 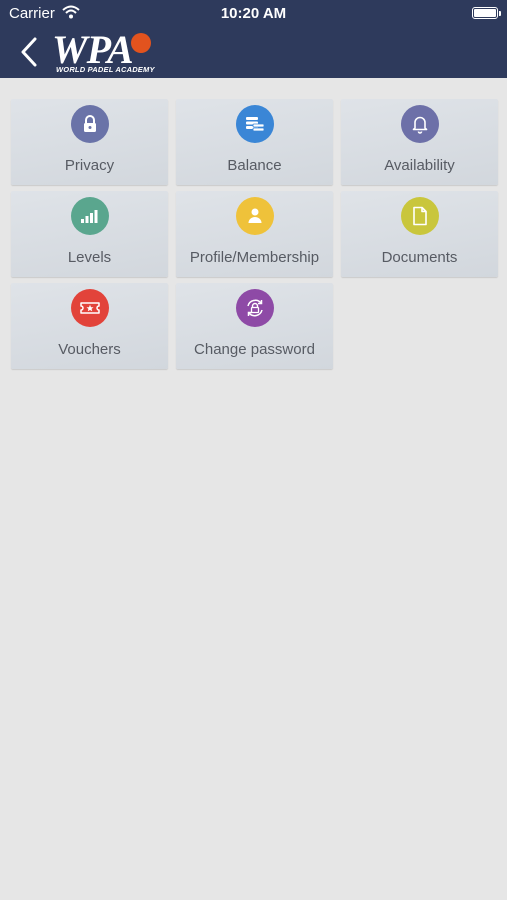 I want to click on tile-change-password: Change password, so click(x=254, y=326).